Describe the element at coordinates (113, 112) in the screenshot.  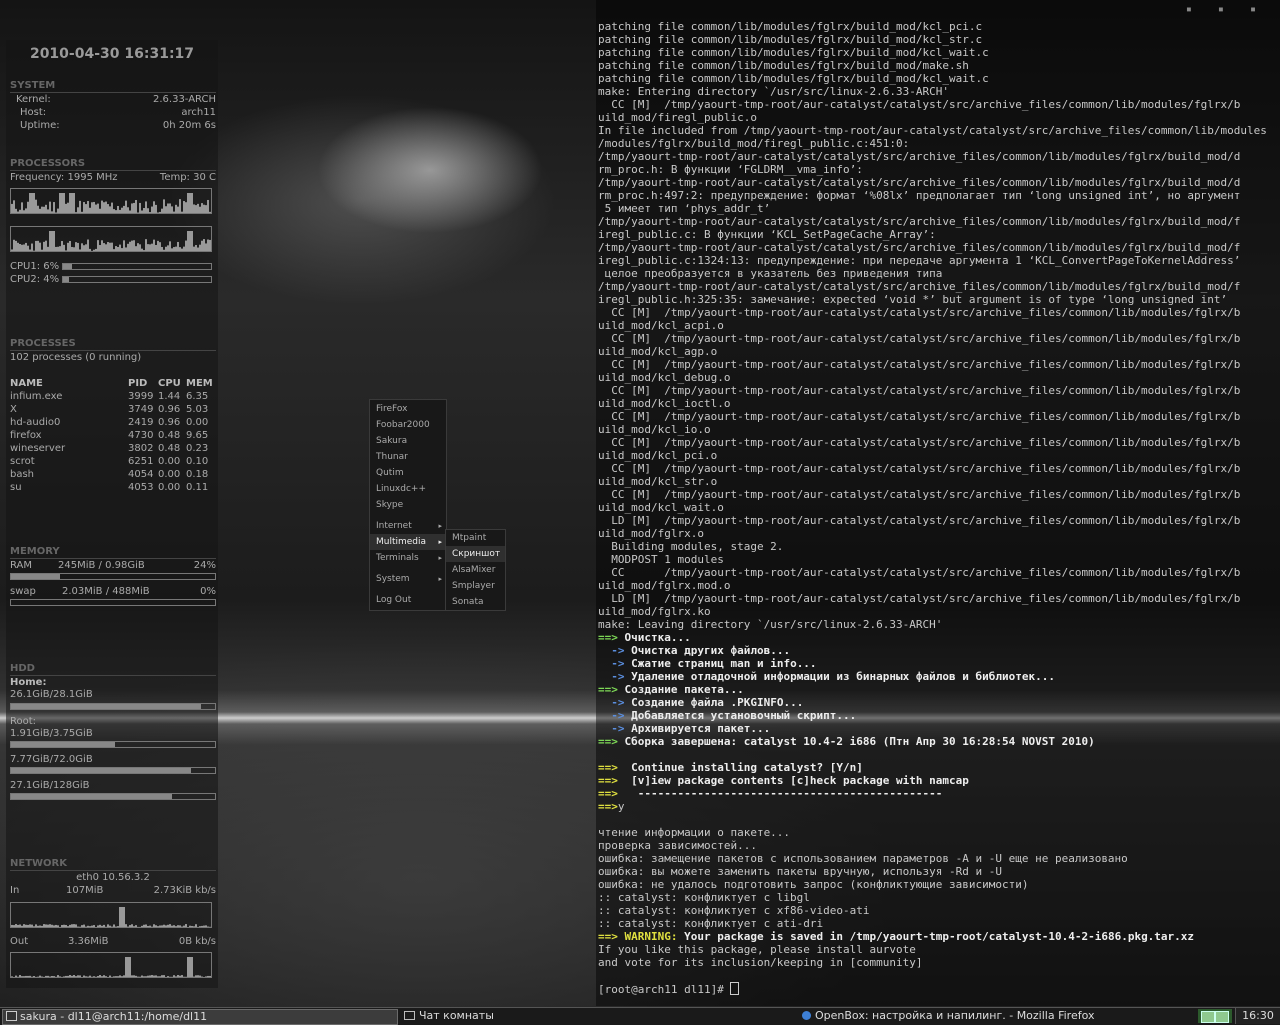
I see `host-row: Host:arch11` at that location.